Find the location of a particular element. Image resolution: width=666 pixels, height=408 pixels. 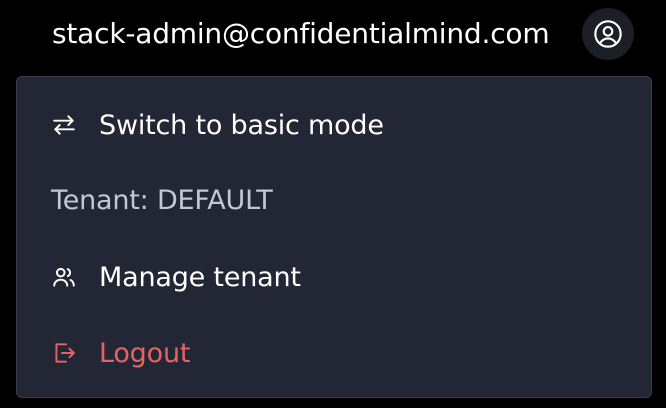

manage-tenant-label: Manage tenant is located at coordinates (200, 277).